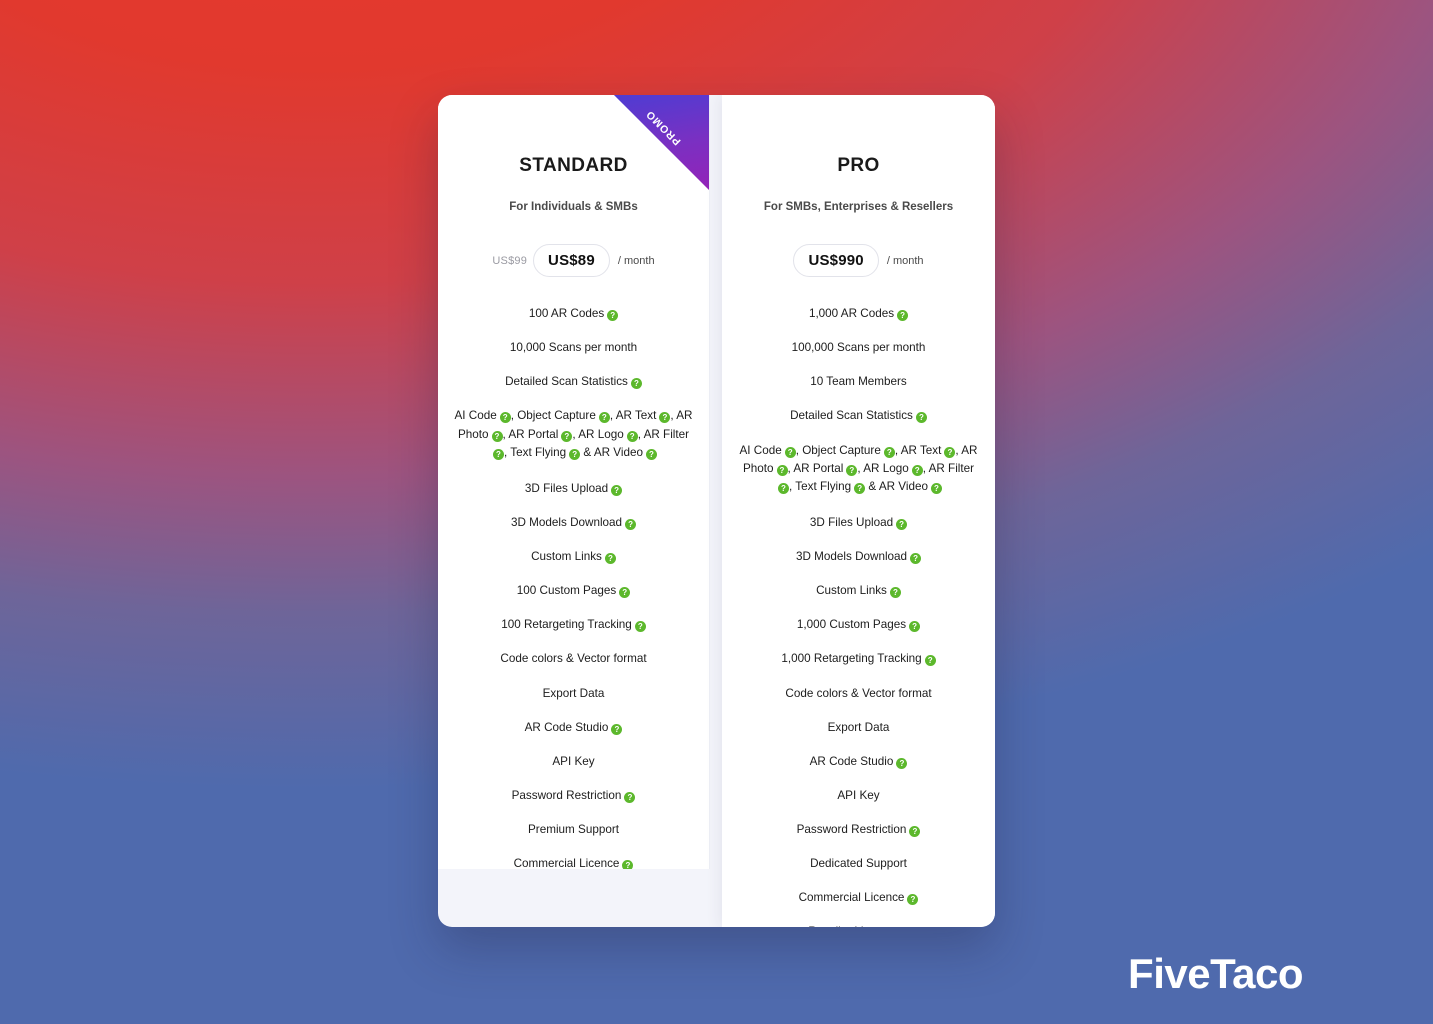 This screenshot has height=1024, width=1433. Describe the element at coordinates (573, 165) in the screenshot. I see `plan-title-standard: STANDARD` at that location.